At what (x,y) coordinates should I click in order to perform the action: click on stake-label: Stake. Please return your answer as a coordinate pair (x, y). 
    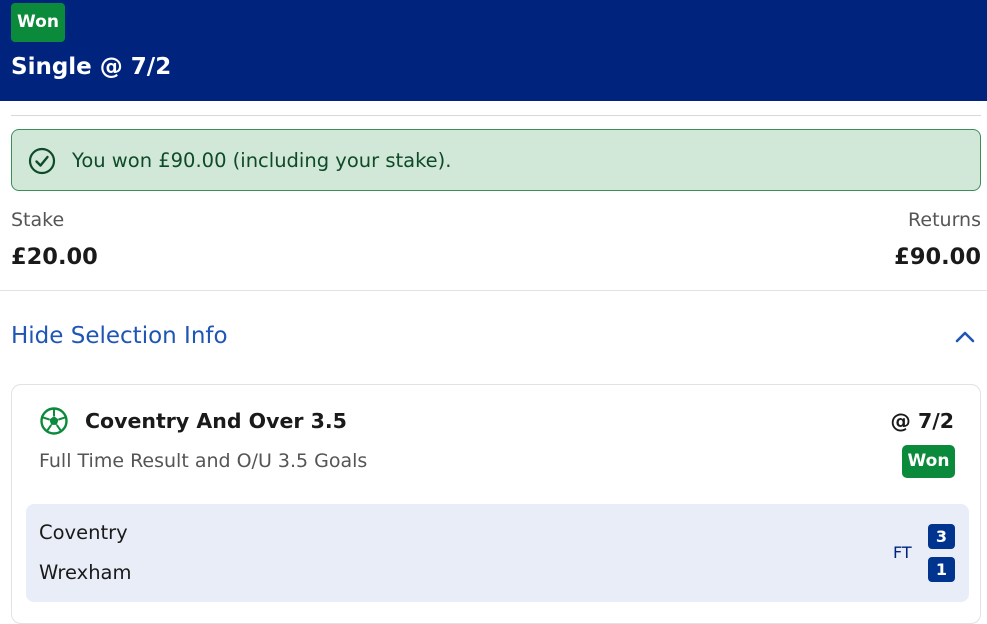
    Looking at the image, I should click on (38, 220).